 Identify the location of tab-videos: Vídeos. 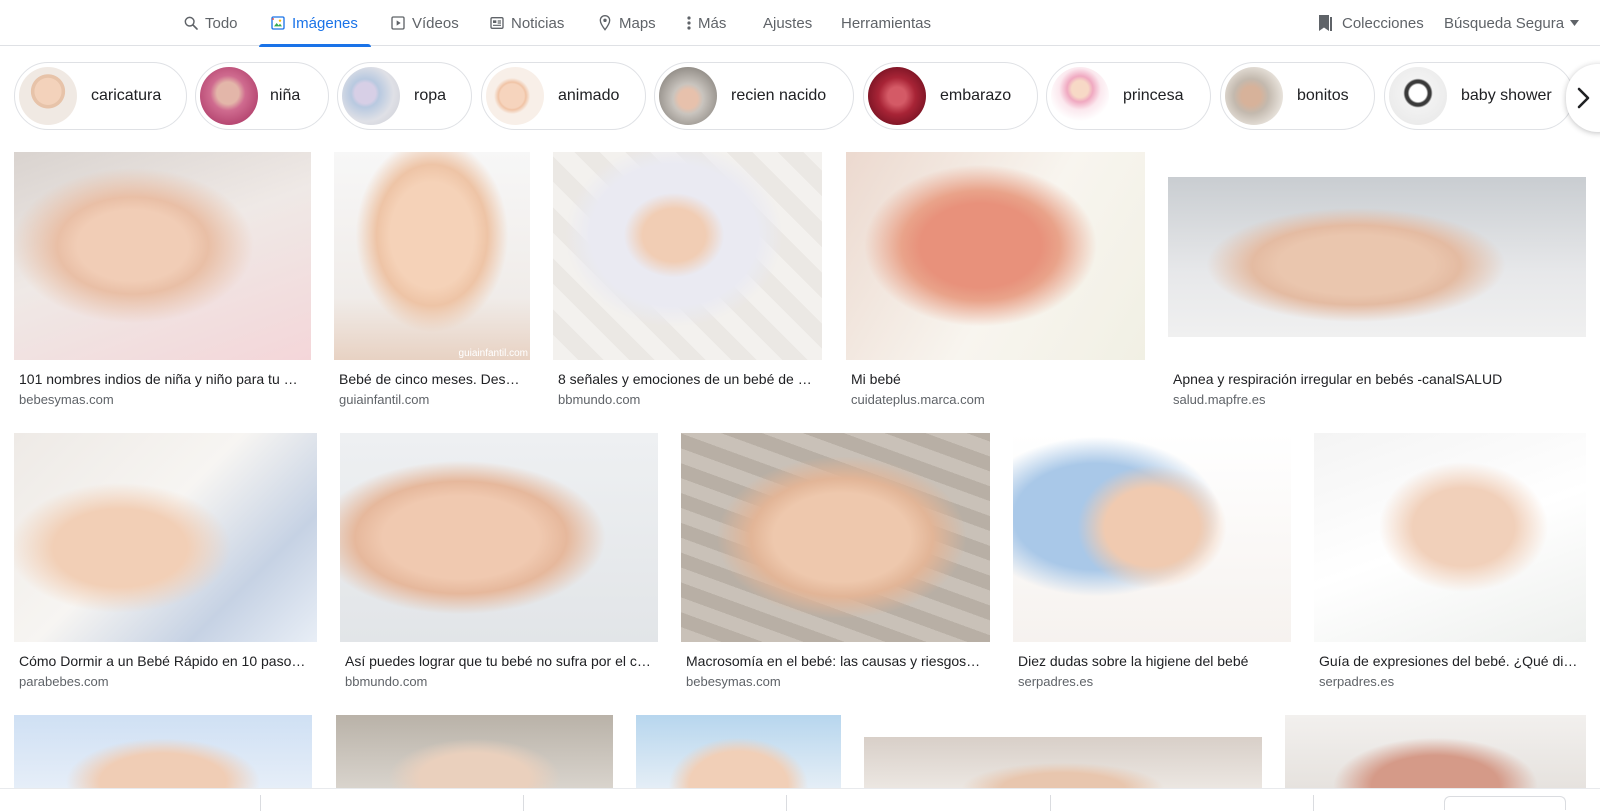
(424, 23).